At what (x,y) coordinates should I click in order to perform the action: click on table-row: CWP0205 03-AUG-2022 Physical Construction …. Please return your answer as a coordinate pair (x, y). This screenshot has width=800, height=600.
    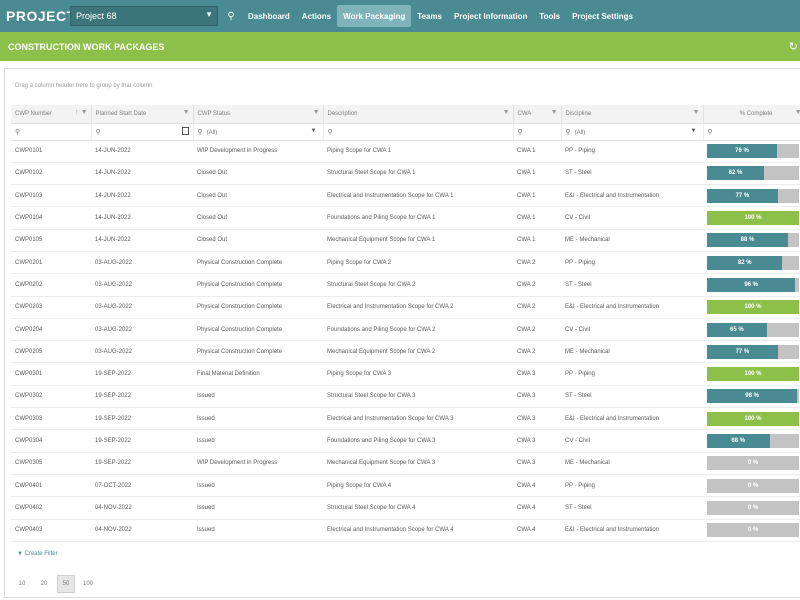
    Looking at the image, I should click on (405, 352).